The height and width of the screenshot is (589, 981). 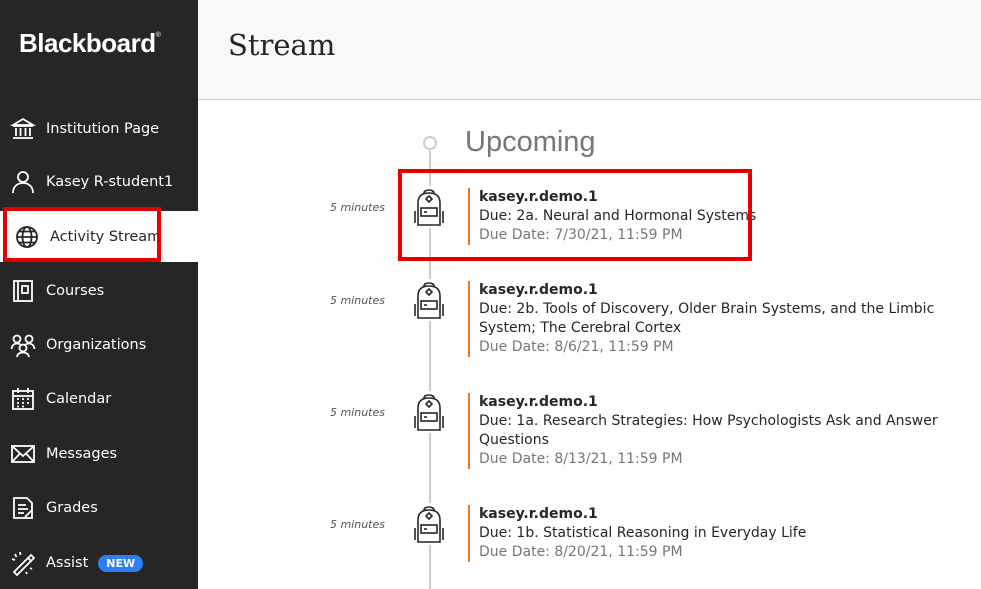 What do you see at coordinates (581, 552) in the screenshot?
I see `entry-due-date: Due Date: 8/20/21, 11:59 PM` at bounding box center [581, 552].